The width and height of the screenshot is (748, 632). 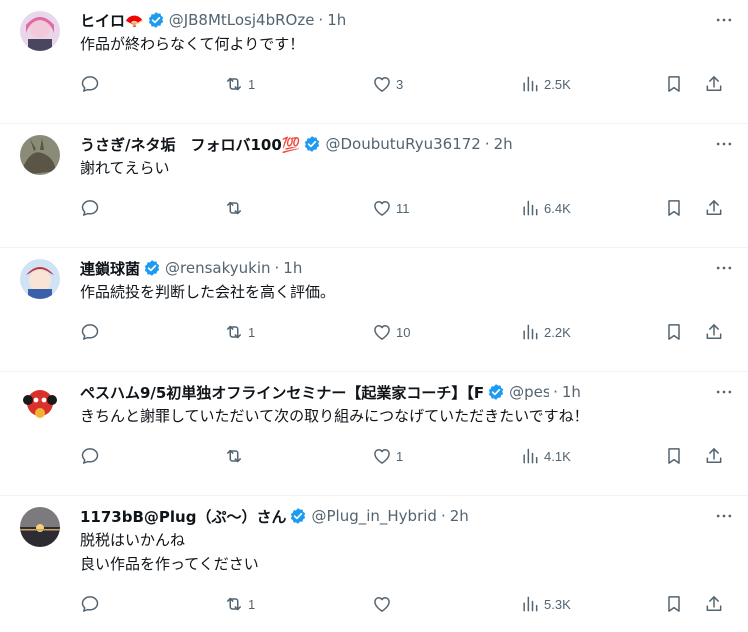 What do you see at coordinates (183, 516) in the screenshot?
I see `display-name: 1173bB@Plug（ぷ〜）さん` at bounding box center [183, 516].